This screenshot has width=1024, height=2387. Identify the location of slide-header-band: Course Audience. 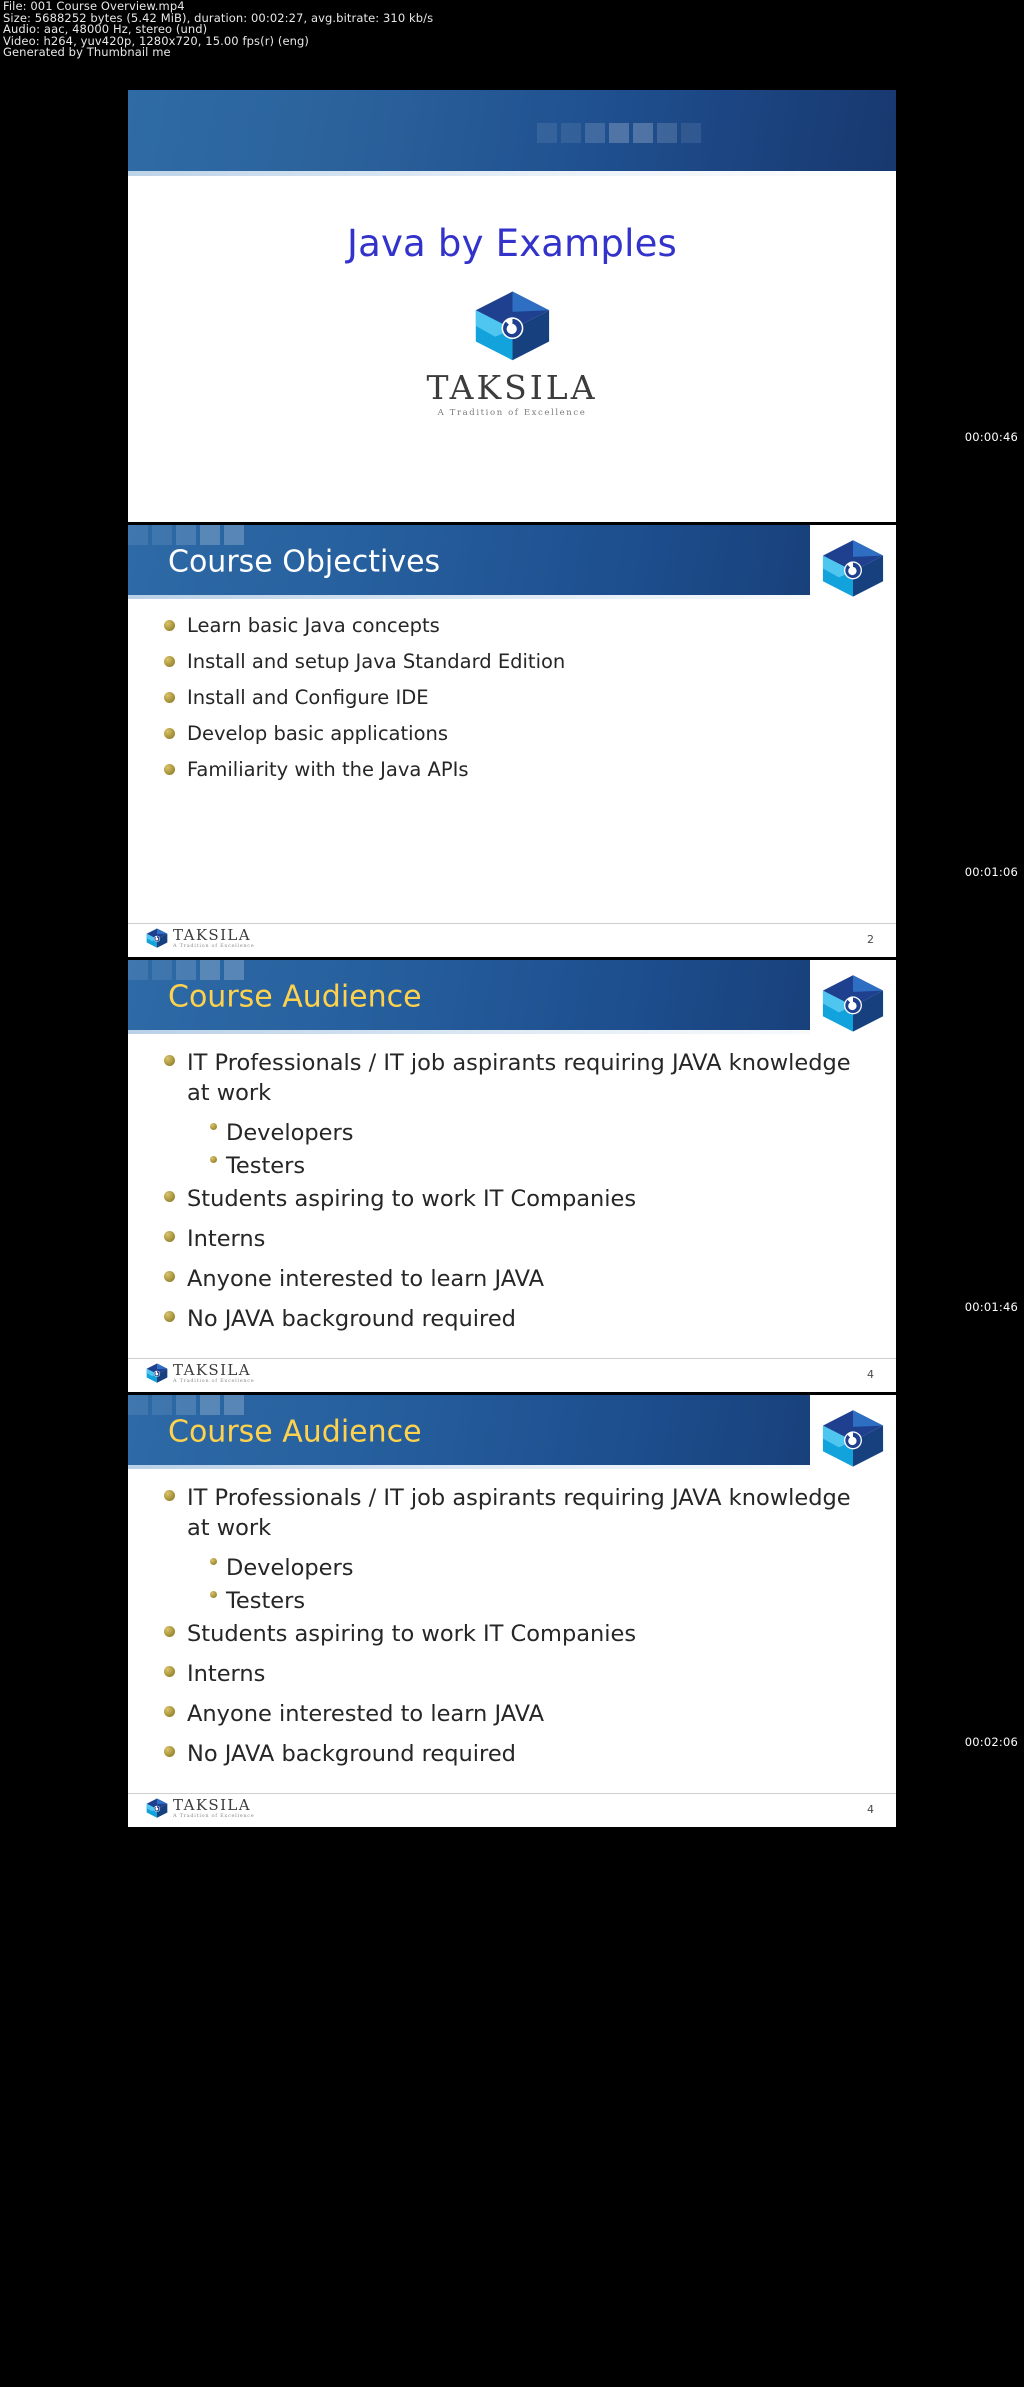
(512, 1432).